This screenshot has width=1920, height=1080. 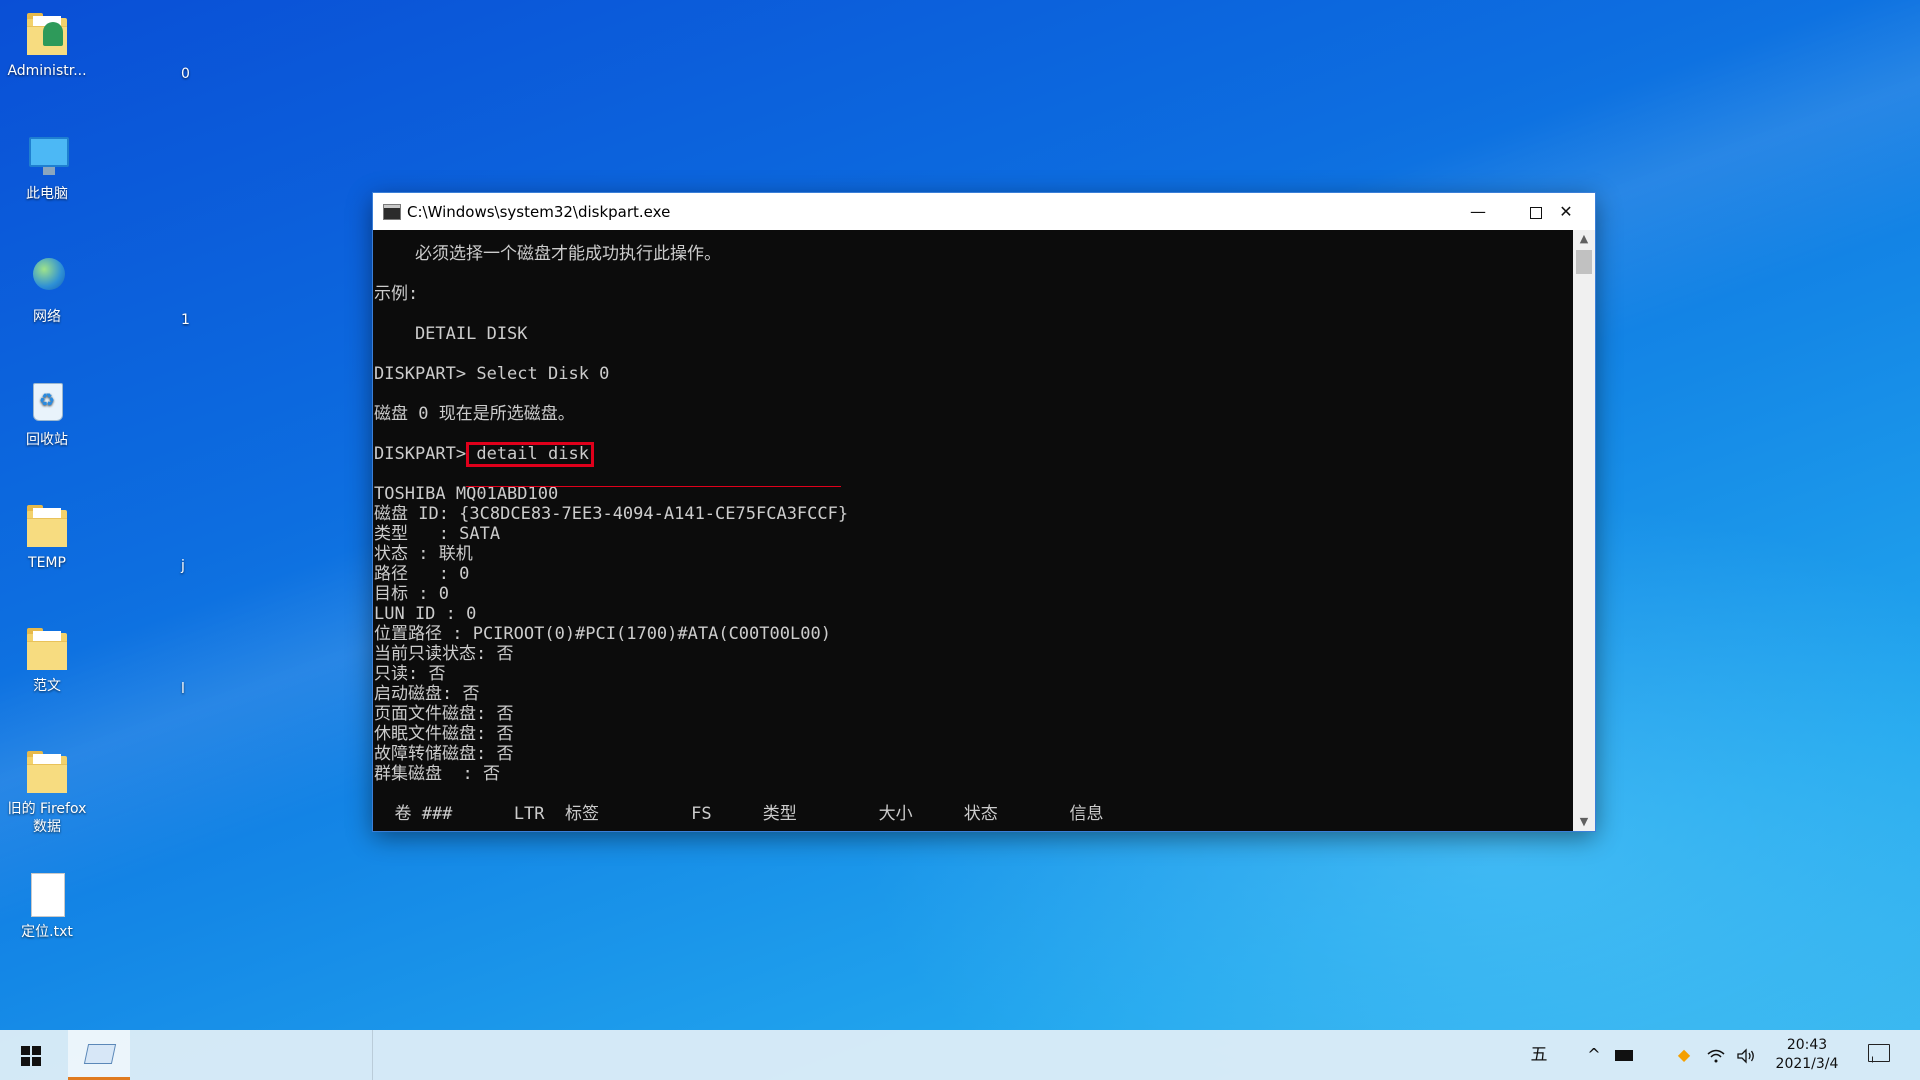 I want to click on minimize-button: —, so click(x=1478, y=211).